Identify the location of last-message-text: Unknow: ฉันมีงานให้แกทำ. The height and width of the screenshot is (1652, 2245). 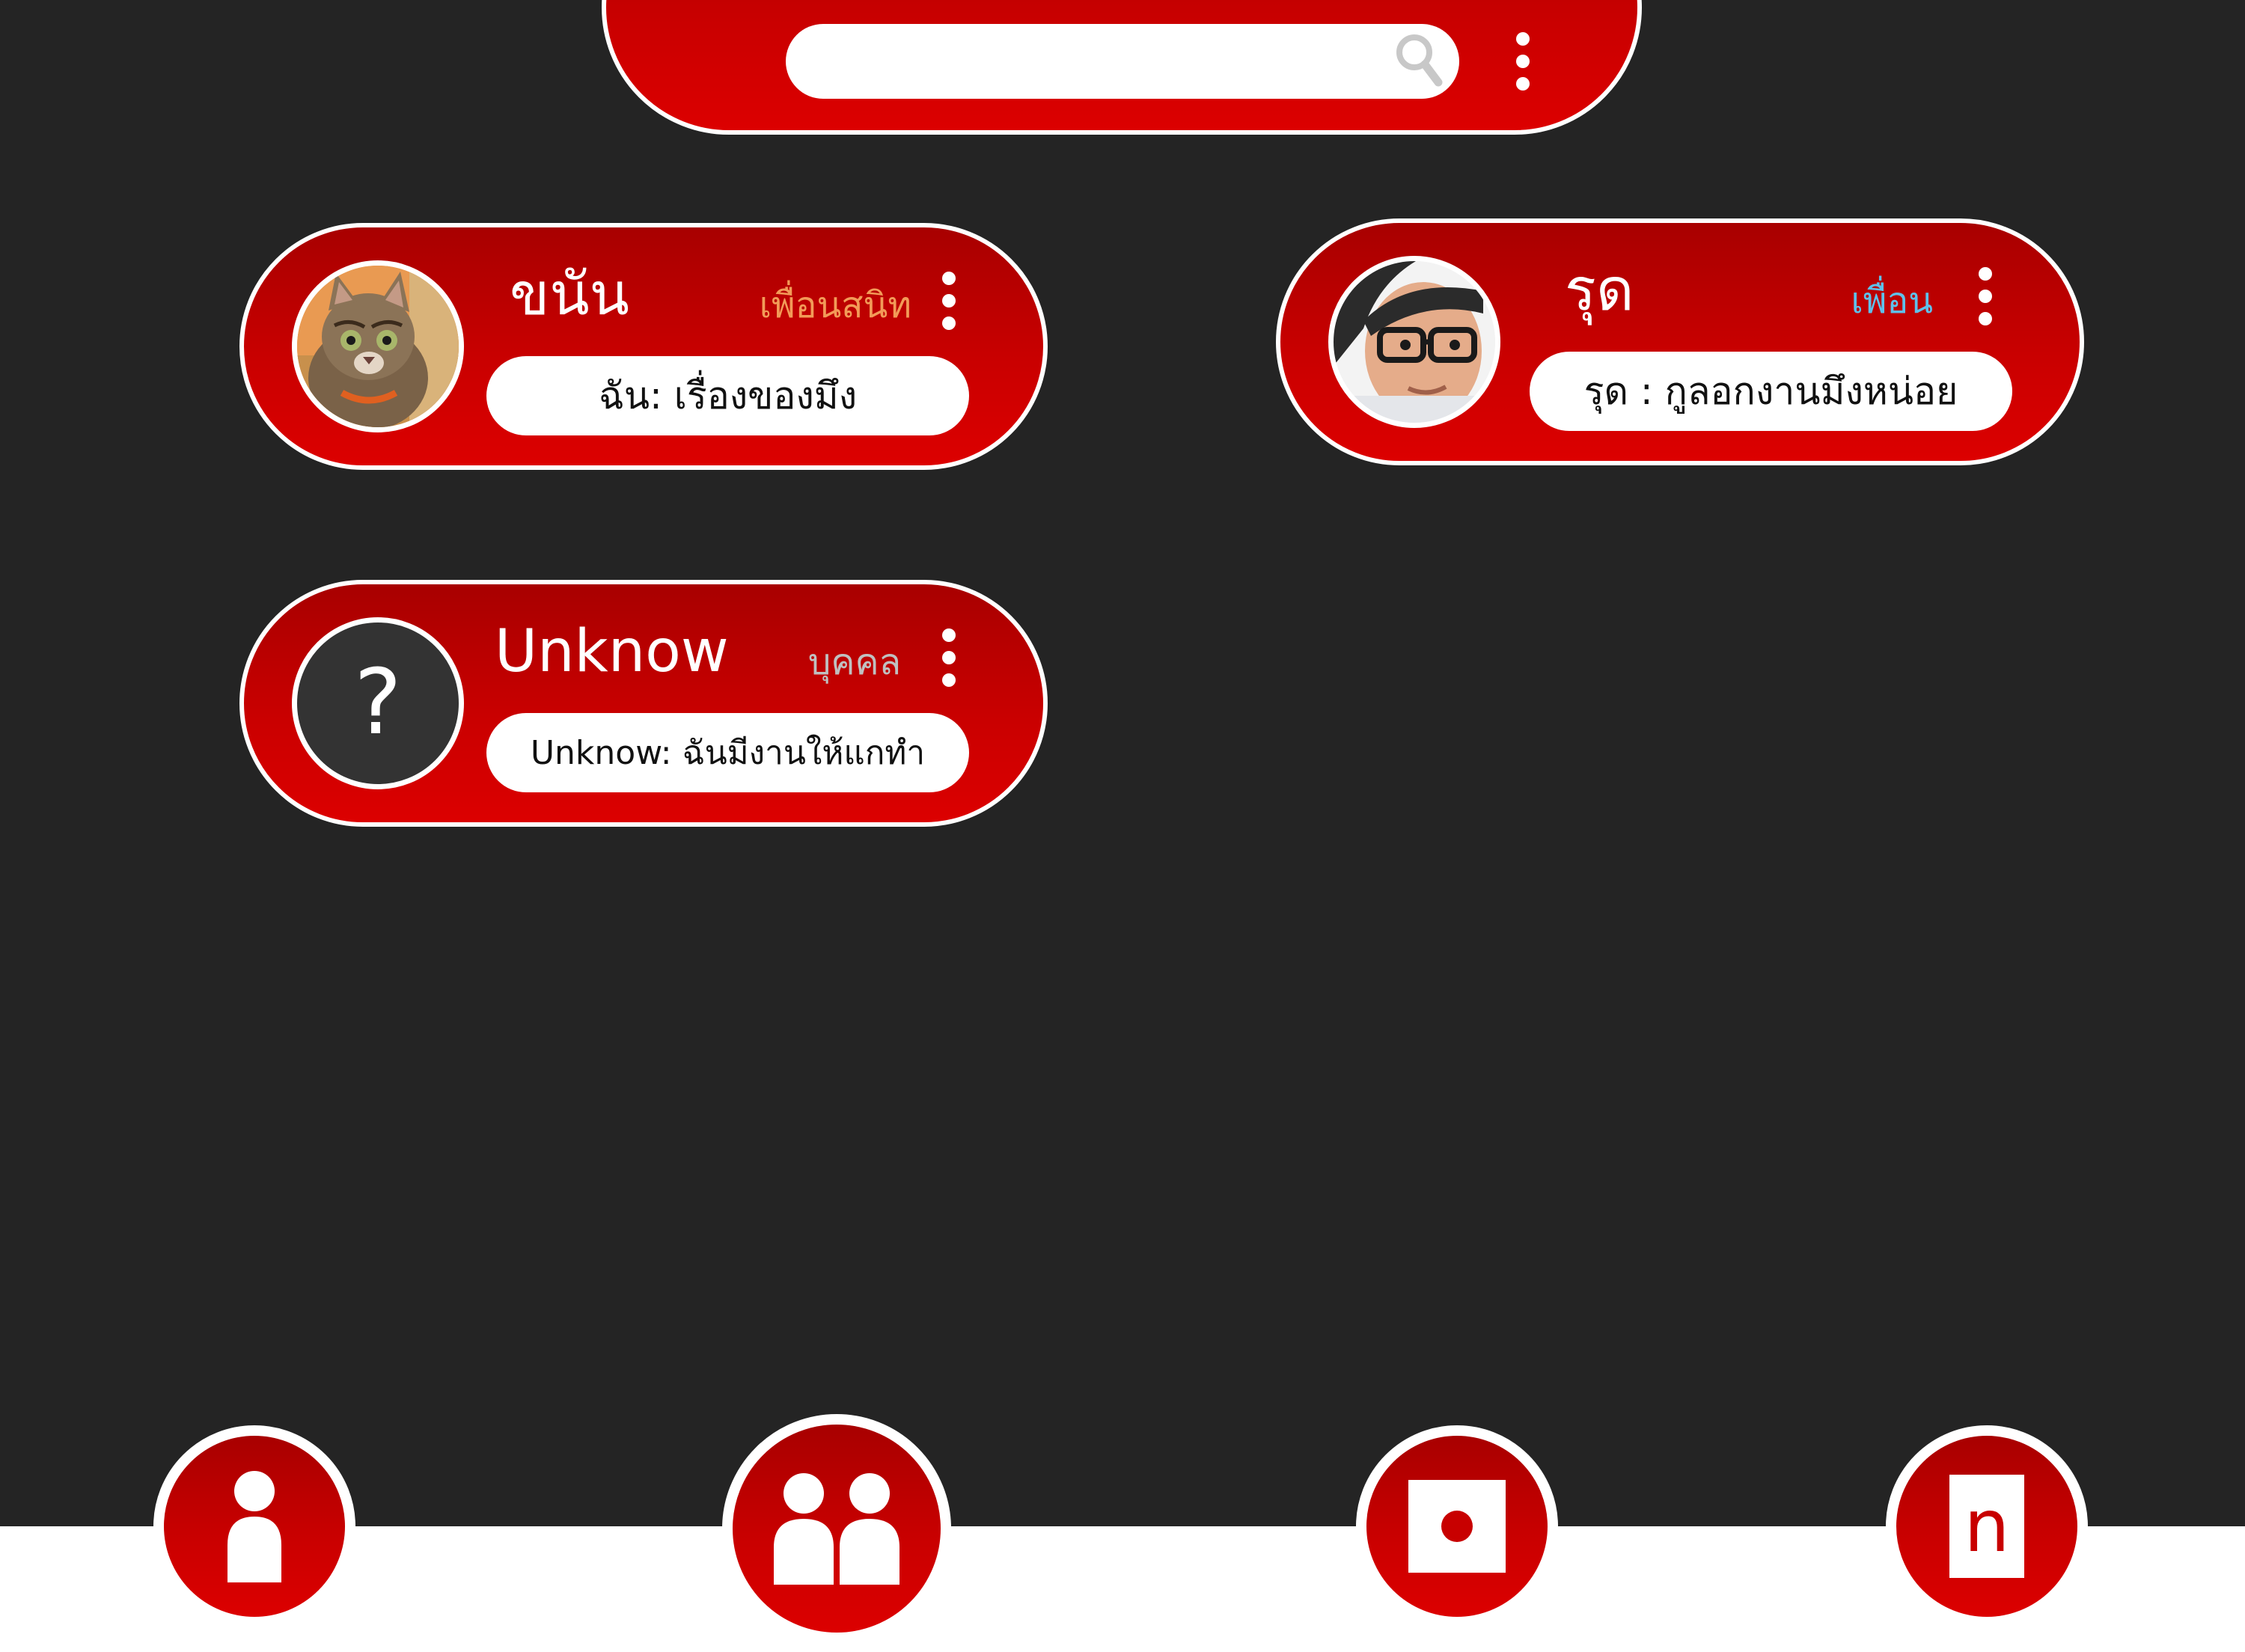
(728, 753).